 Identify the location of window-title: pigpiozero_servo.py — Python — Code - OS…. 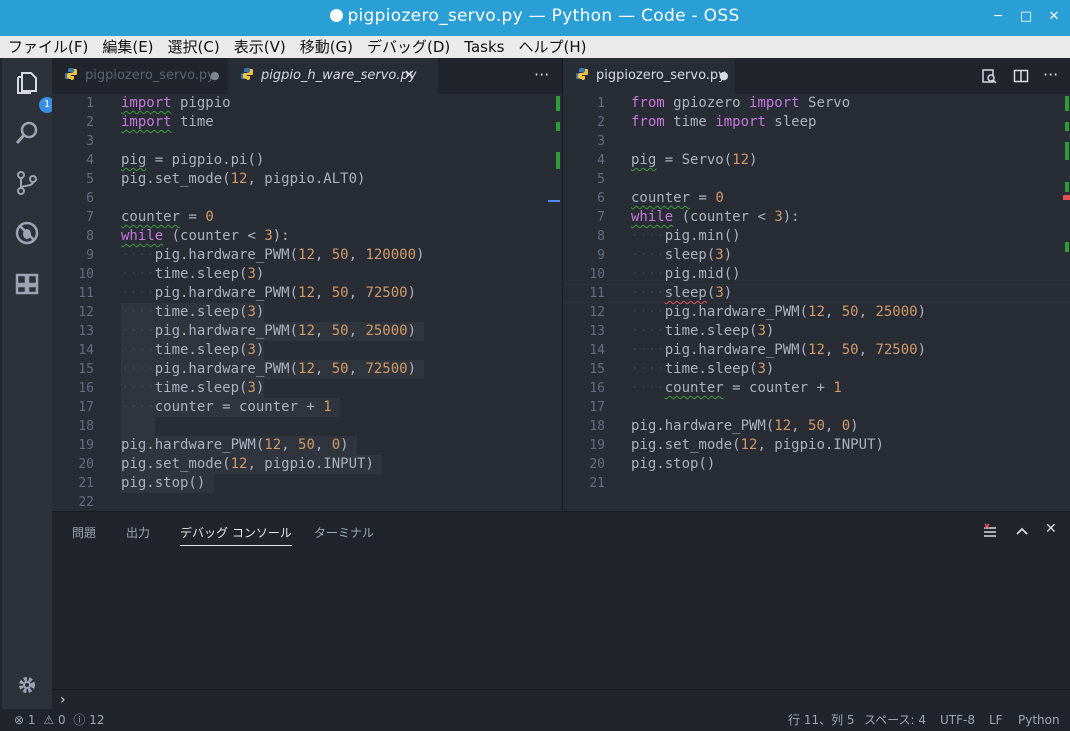
(535, 16).